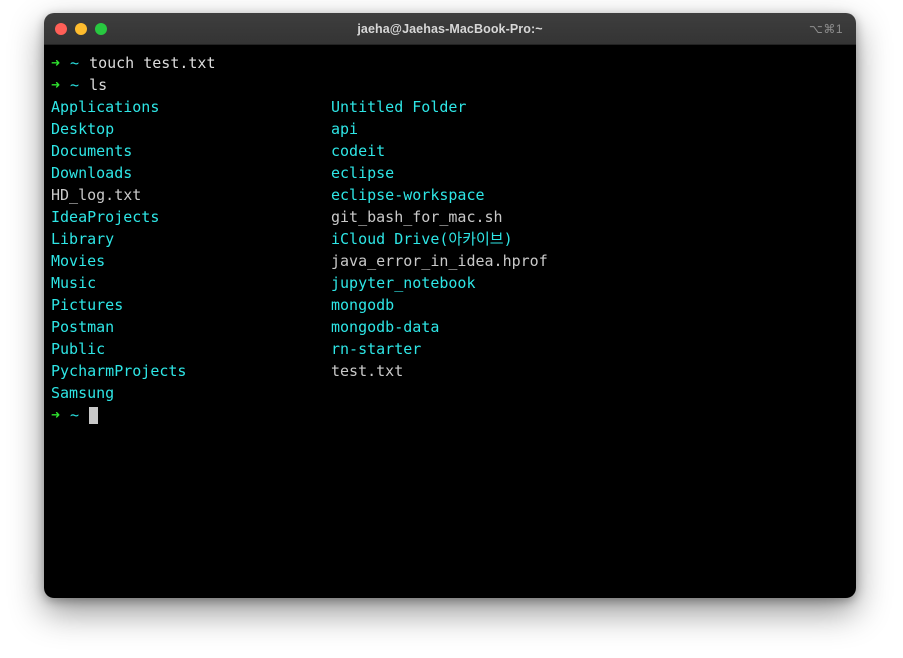  I want to click on listing-row: Pictures mongodb, so click(450, 305).